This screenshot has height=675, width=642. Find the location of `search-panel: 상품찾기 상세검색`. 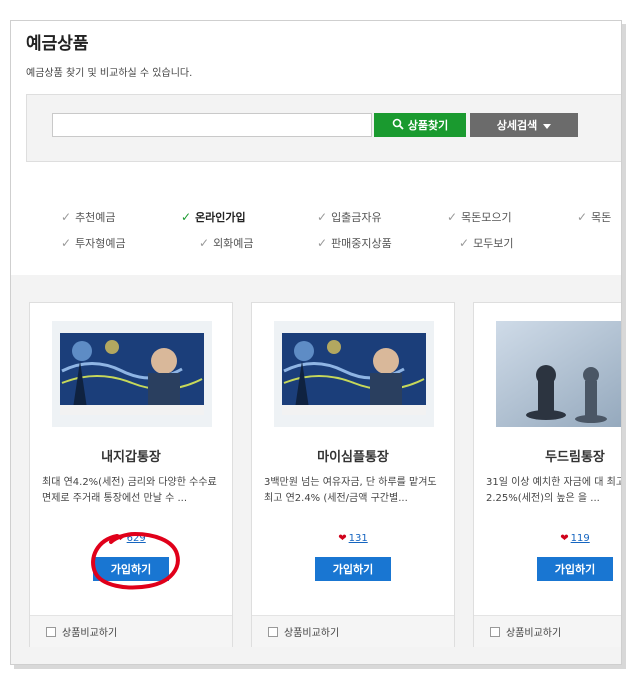

search-panel: 상품찾기 상세검색 is located at coordinates (323, 128).